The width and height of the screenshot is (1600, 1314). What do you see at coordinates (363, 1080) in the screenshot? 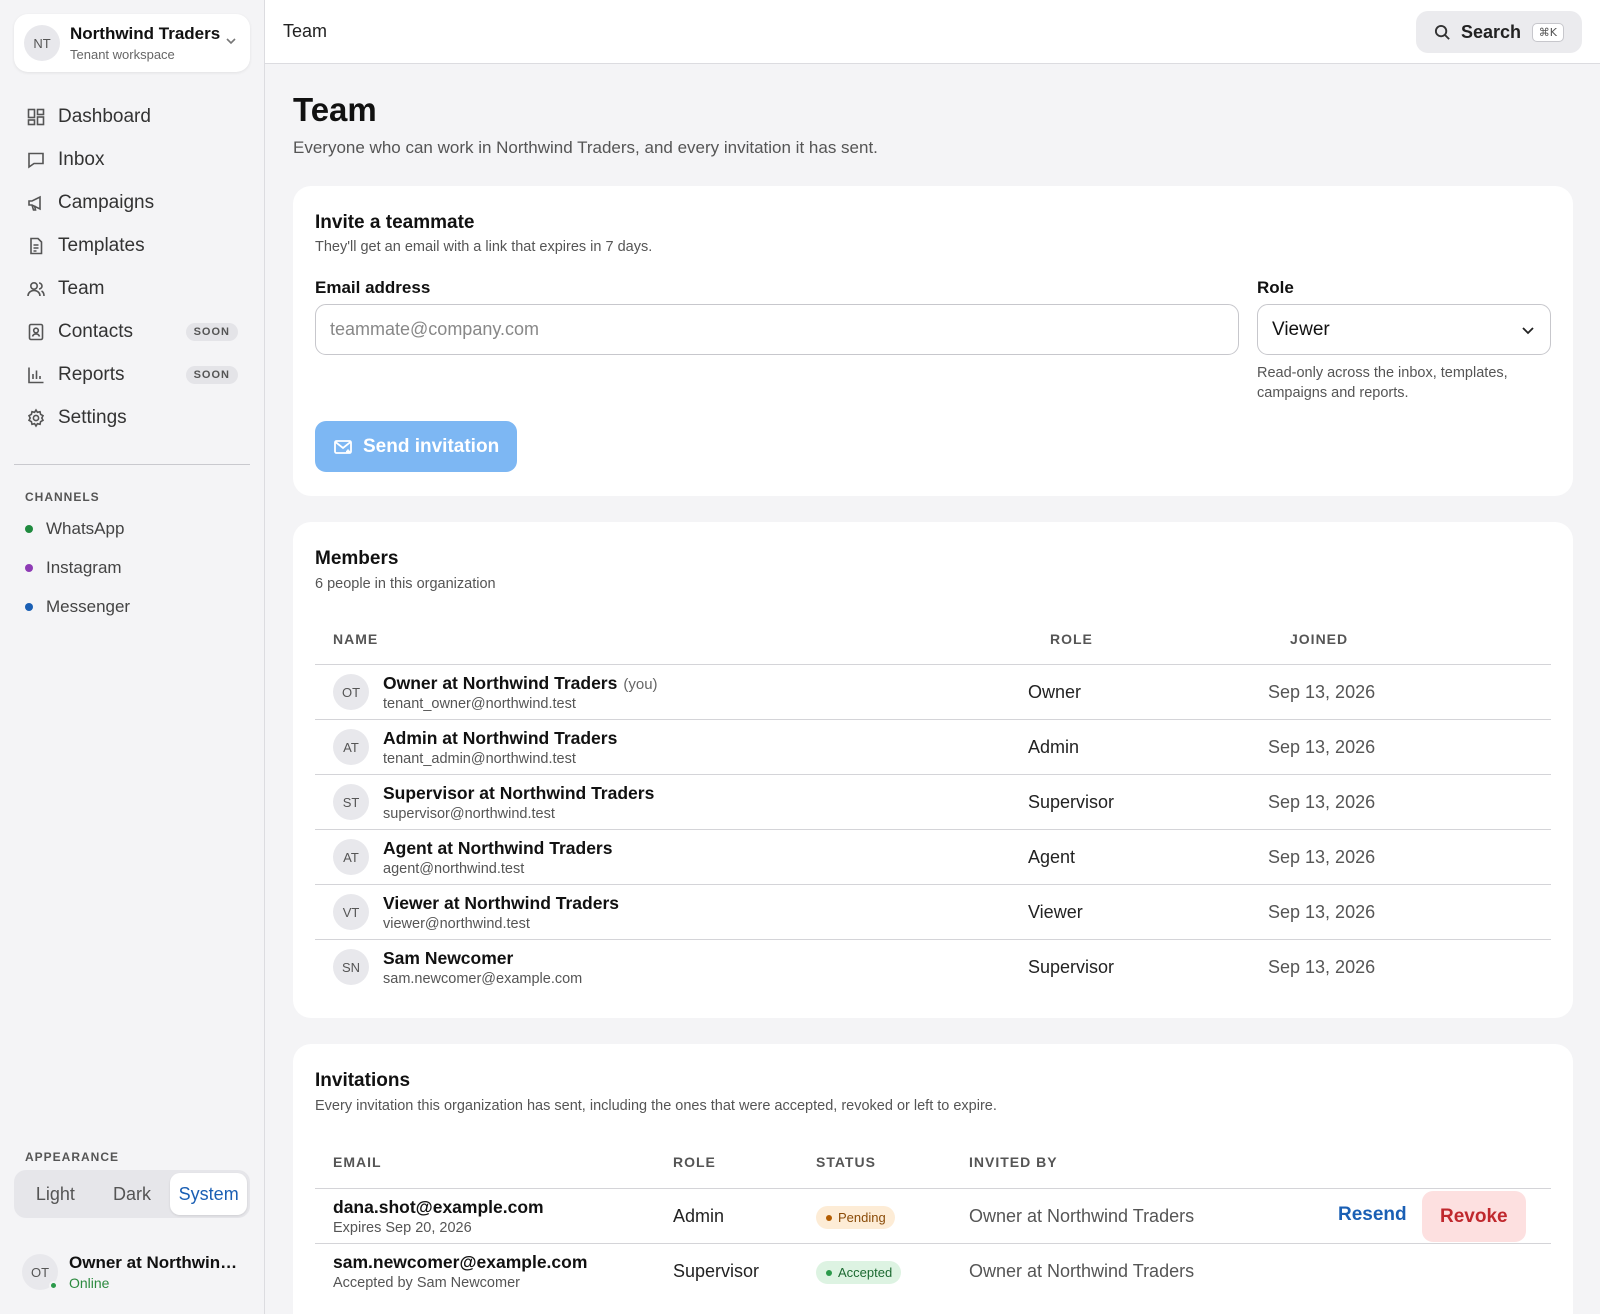
I see `invitations-title: Invitations` at bounding box center [363, 1080].